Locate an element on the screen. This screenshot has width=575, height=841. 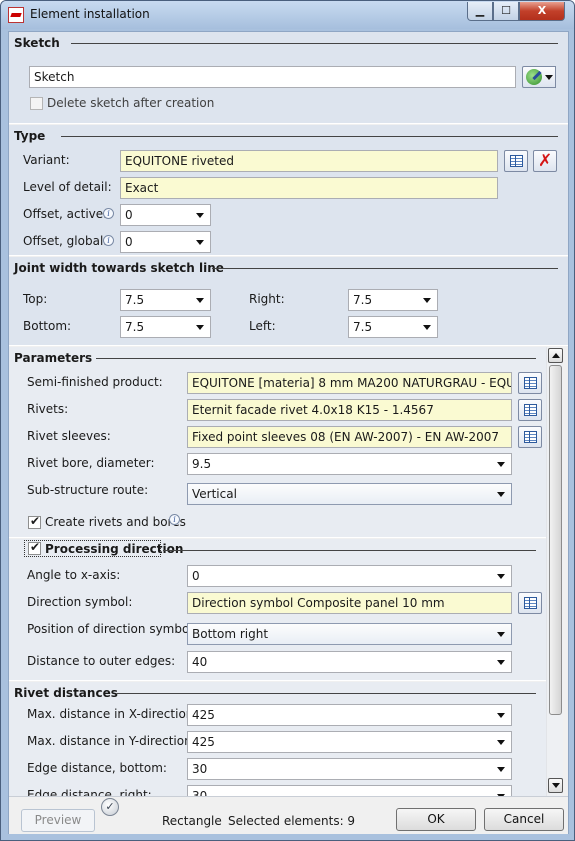
rivet-sleeves-label: Rivet sleeves: is located at coordinates (69, 436).